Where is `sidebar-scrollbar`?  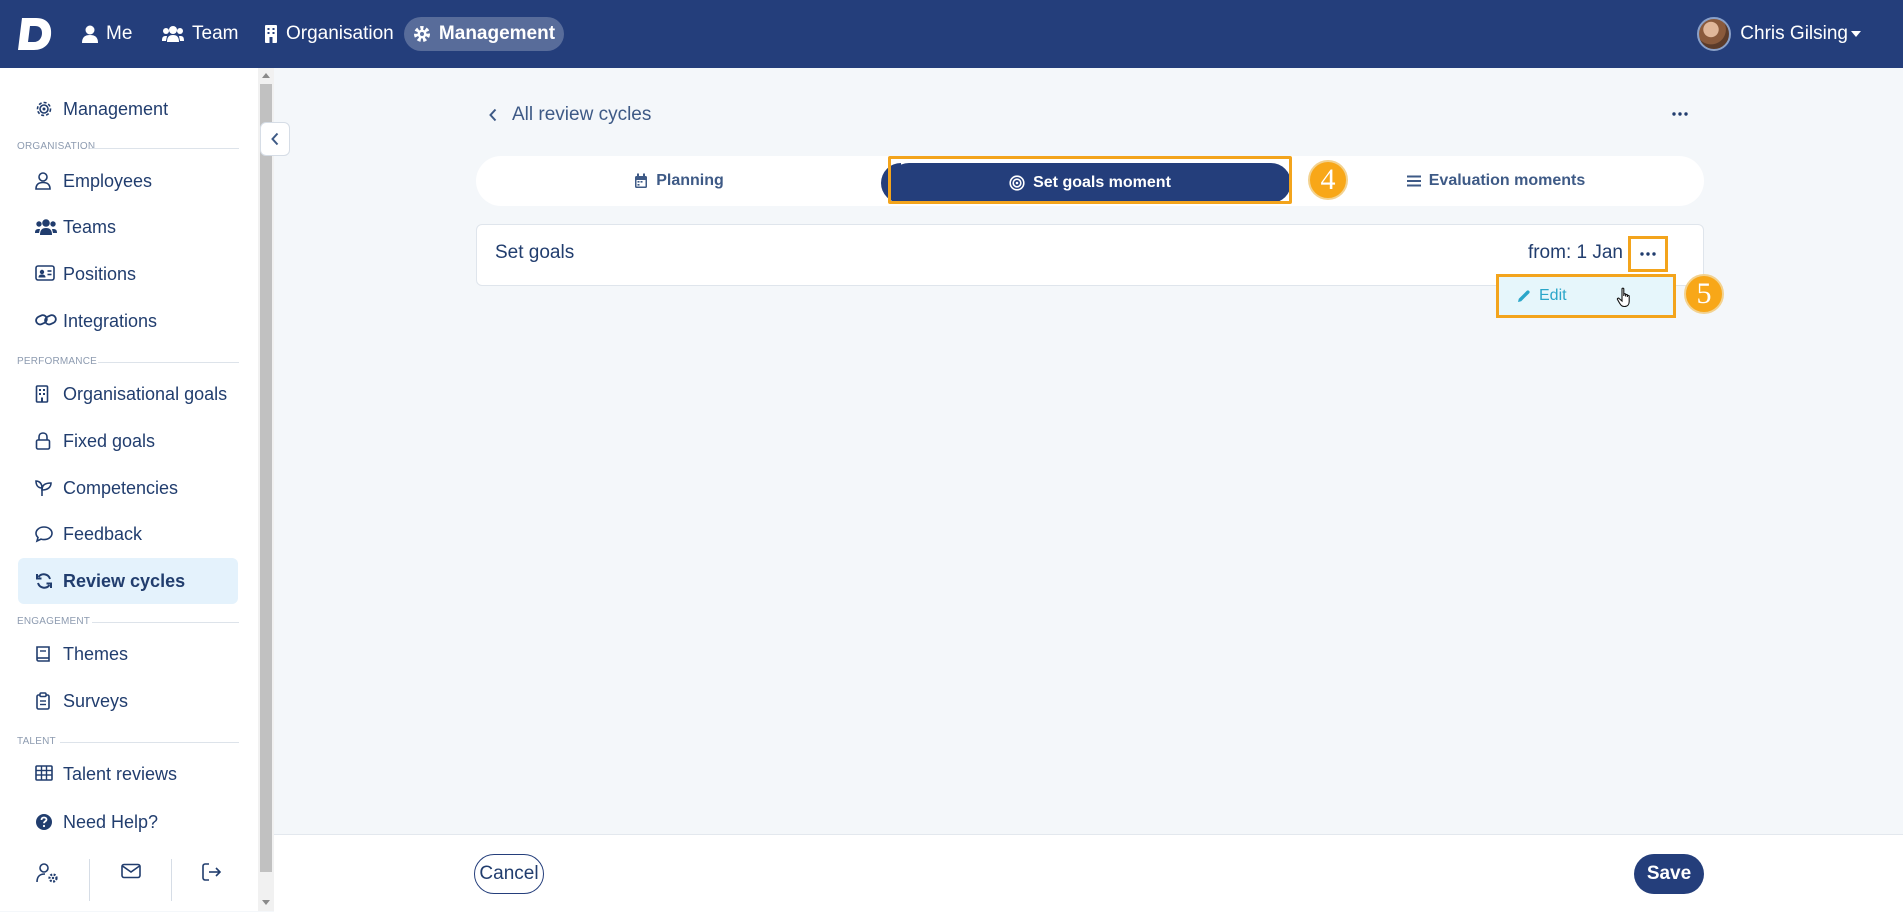 sidebar-scrollbar is located at coordinates (266, 489).